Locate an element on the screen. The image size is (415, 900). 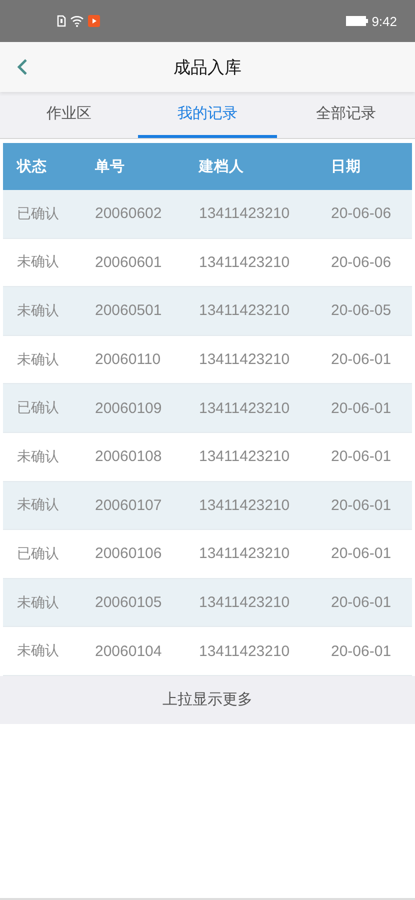
load-more-text: 上拉显示更多 is located at coordinates (207, 700).